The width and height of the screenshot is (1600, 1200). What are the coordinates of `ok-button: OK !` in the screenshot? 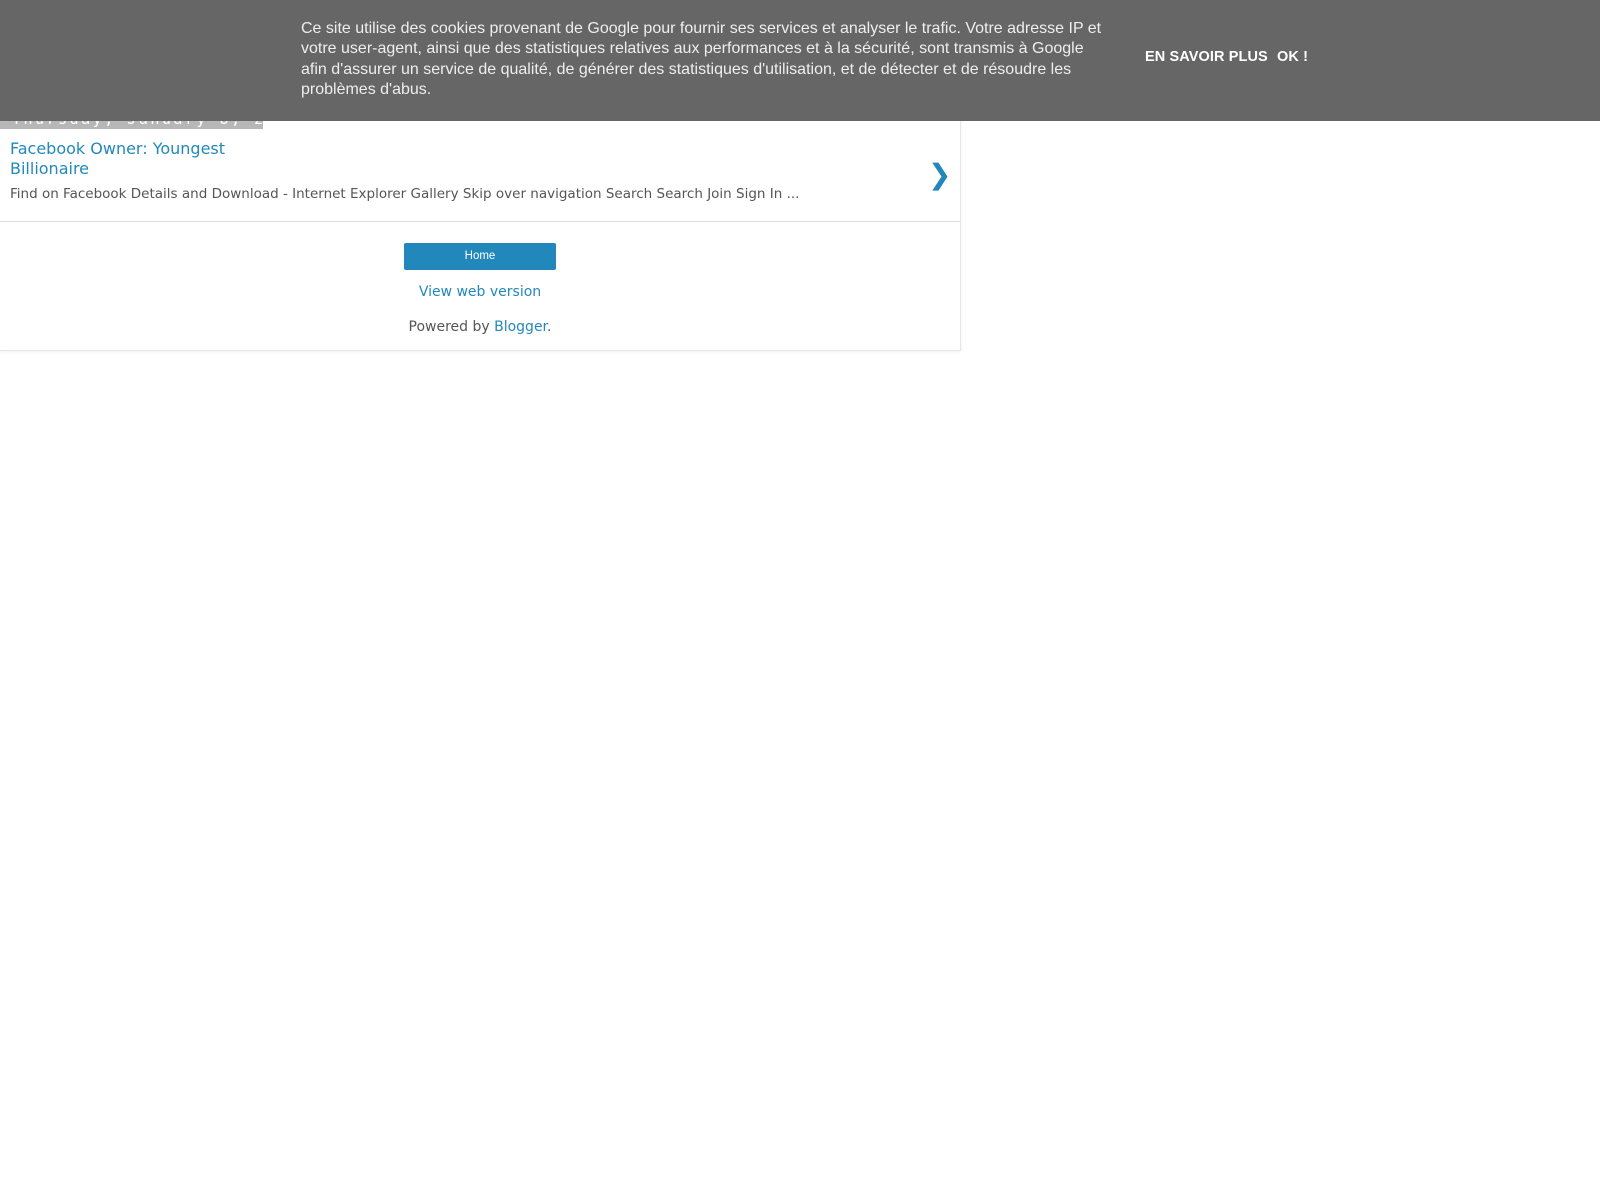 It's located at (1292, 57).